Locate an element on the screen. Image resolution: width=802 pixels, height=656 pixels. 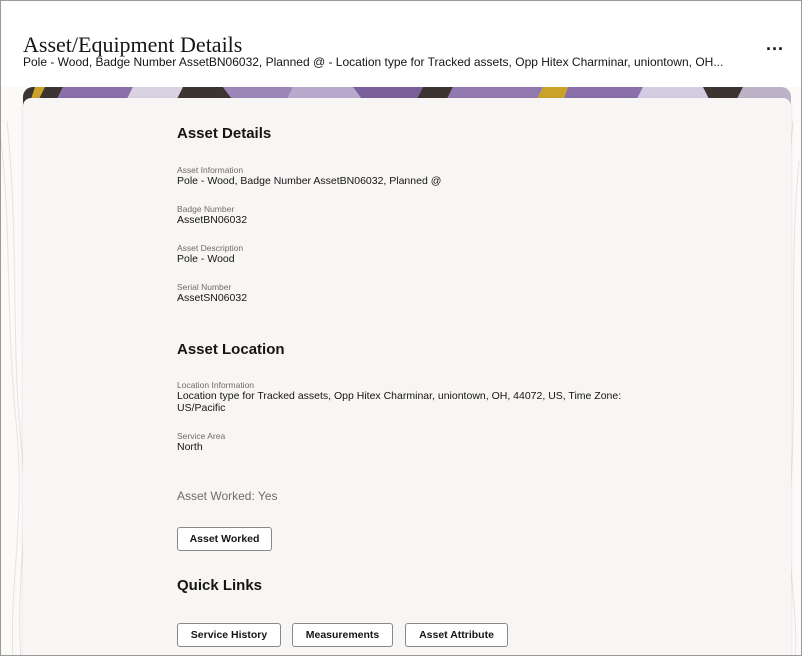
asset-description-field: Asset Description Pole - Wood is located at coordinates (210, 254).